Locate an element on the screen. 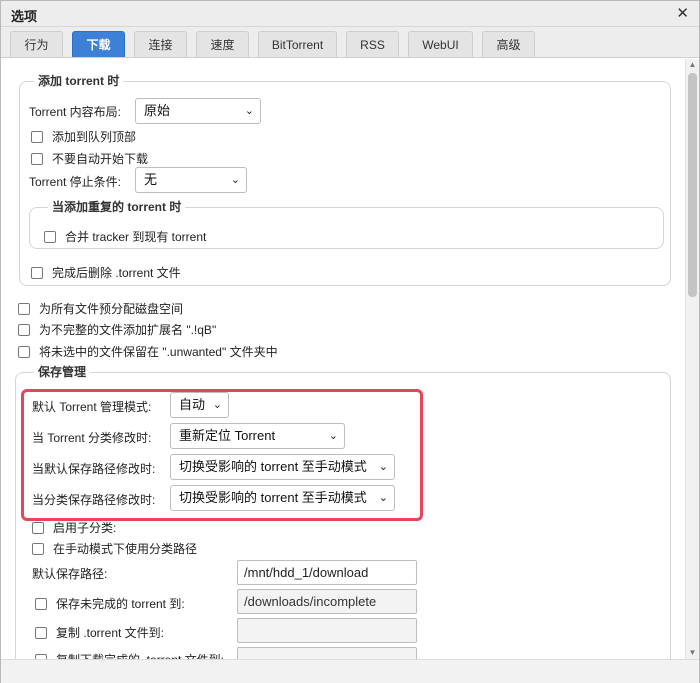 Image resolution: width=700 pixels, height=683 pixels. default-path-changed-select: 切换受影响的 torrent 至手动模式 ⌄ is located at coordinates (282, 467).